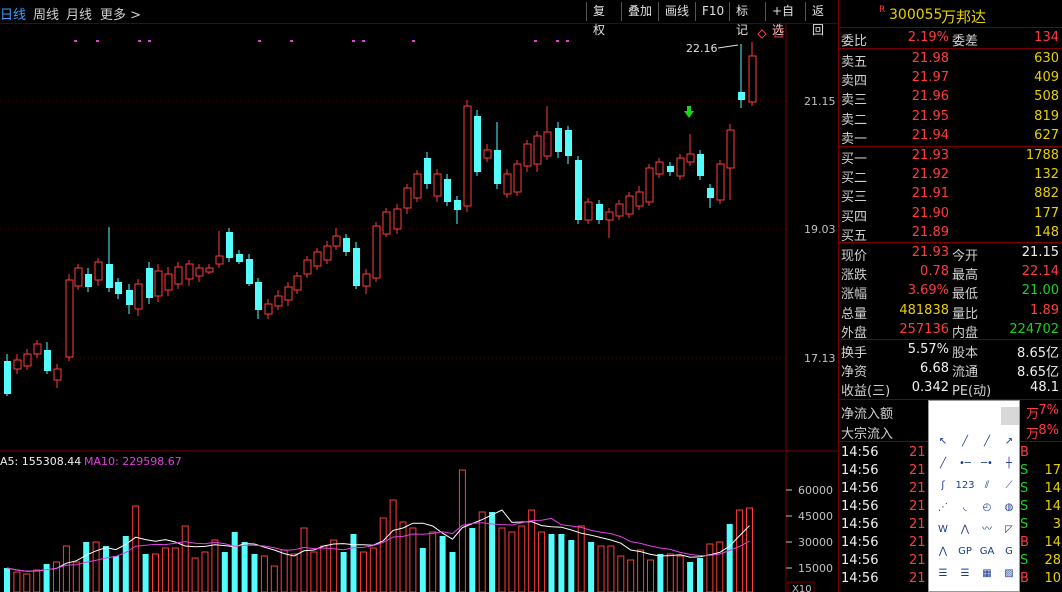 The height and width of the screenshot is (592, 1062). Describe the element at coordinates (987, 508) in the screenshot. I see `circle-icon: ◴` at that location.